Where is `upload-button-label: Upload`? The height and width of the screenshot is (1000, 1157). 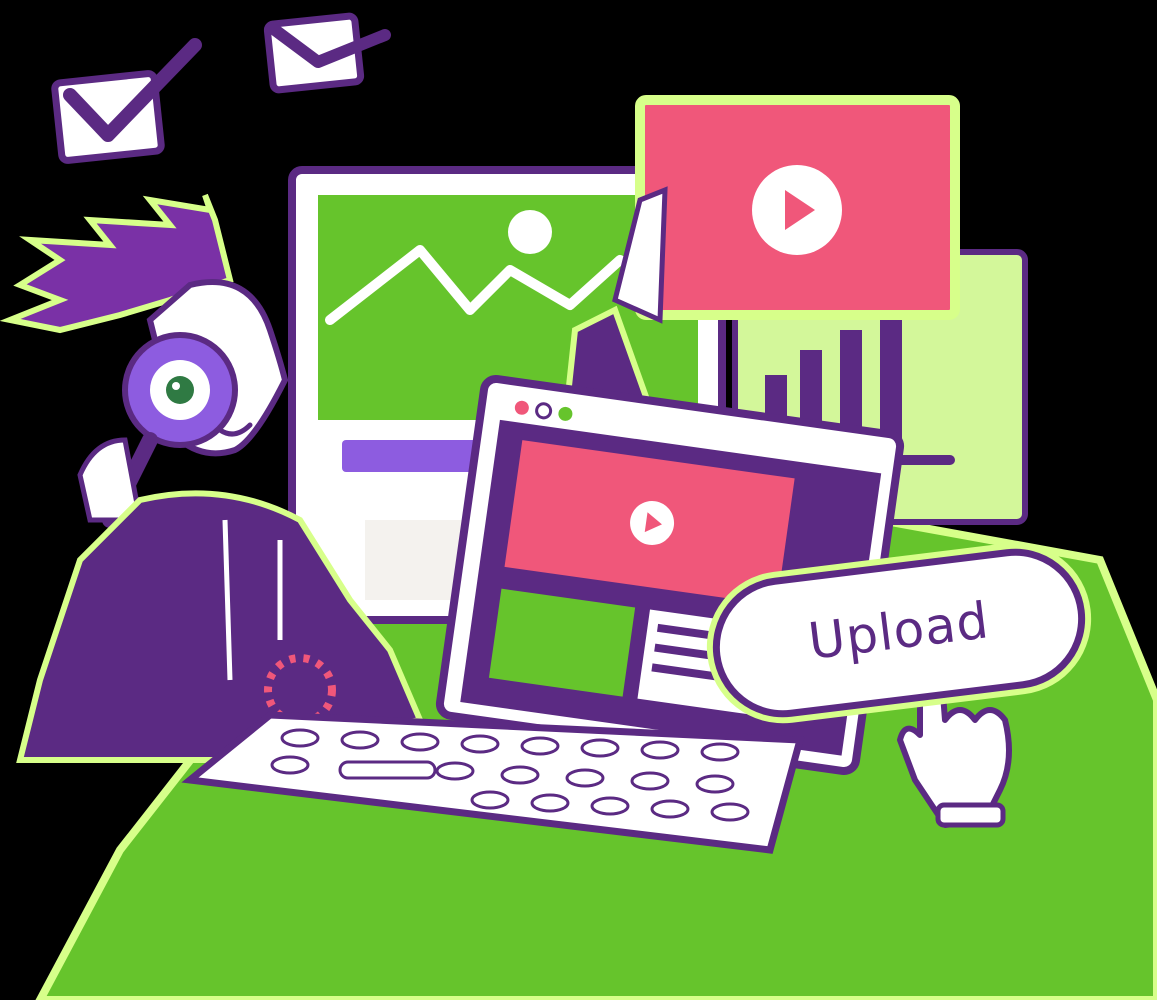 upload-button-label: Upload is located at coordinates (899, 631).